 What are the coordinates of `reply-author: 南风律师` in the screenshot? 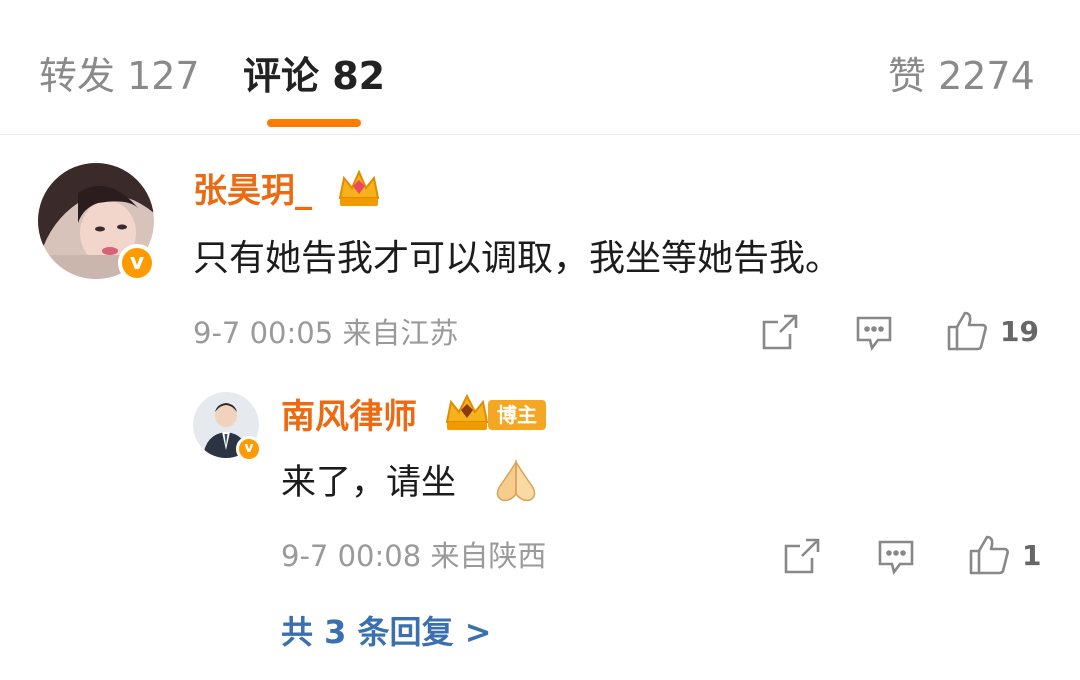 It's located at (349, 417).